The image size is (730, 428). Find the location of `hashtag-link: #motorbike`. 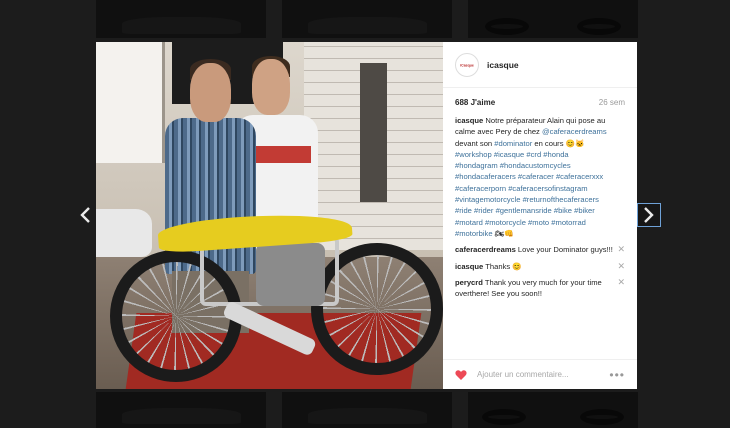

hashtag-link: #motorbike is located at coordinates (474, 233).